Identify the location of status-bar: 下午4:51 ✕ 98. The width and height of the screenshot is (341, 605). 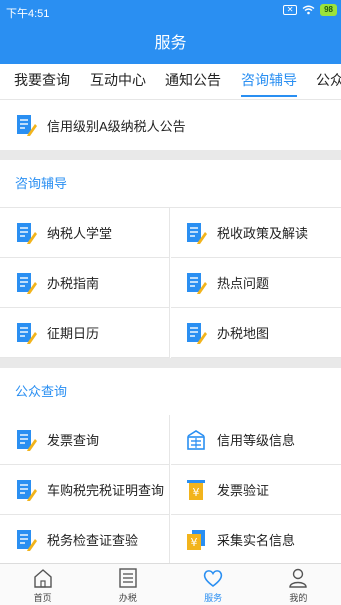
(170, 11).